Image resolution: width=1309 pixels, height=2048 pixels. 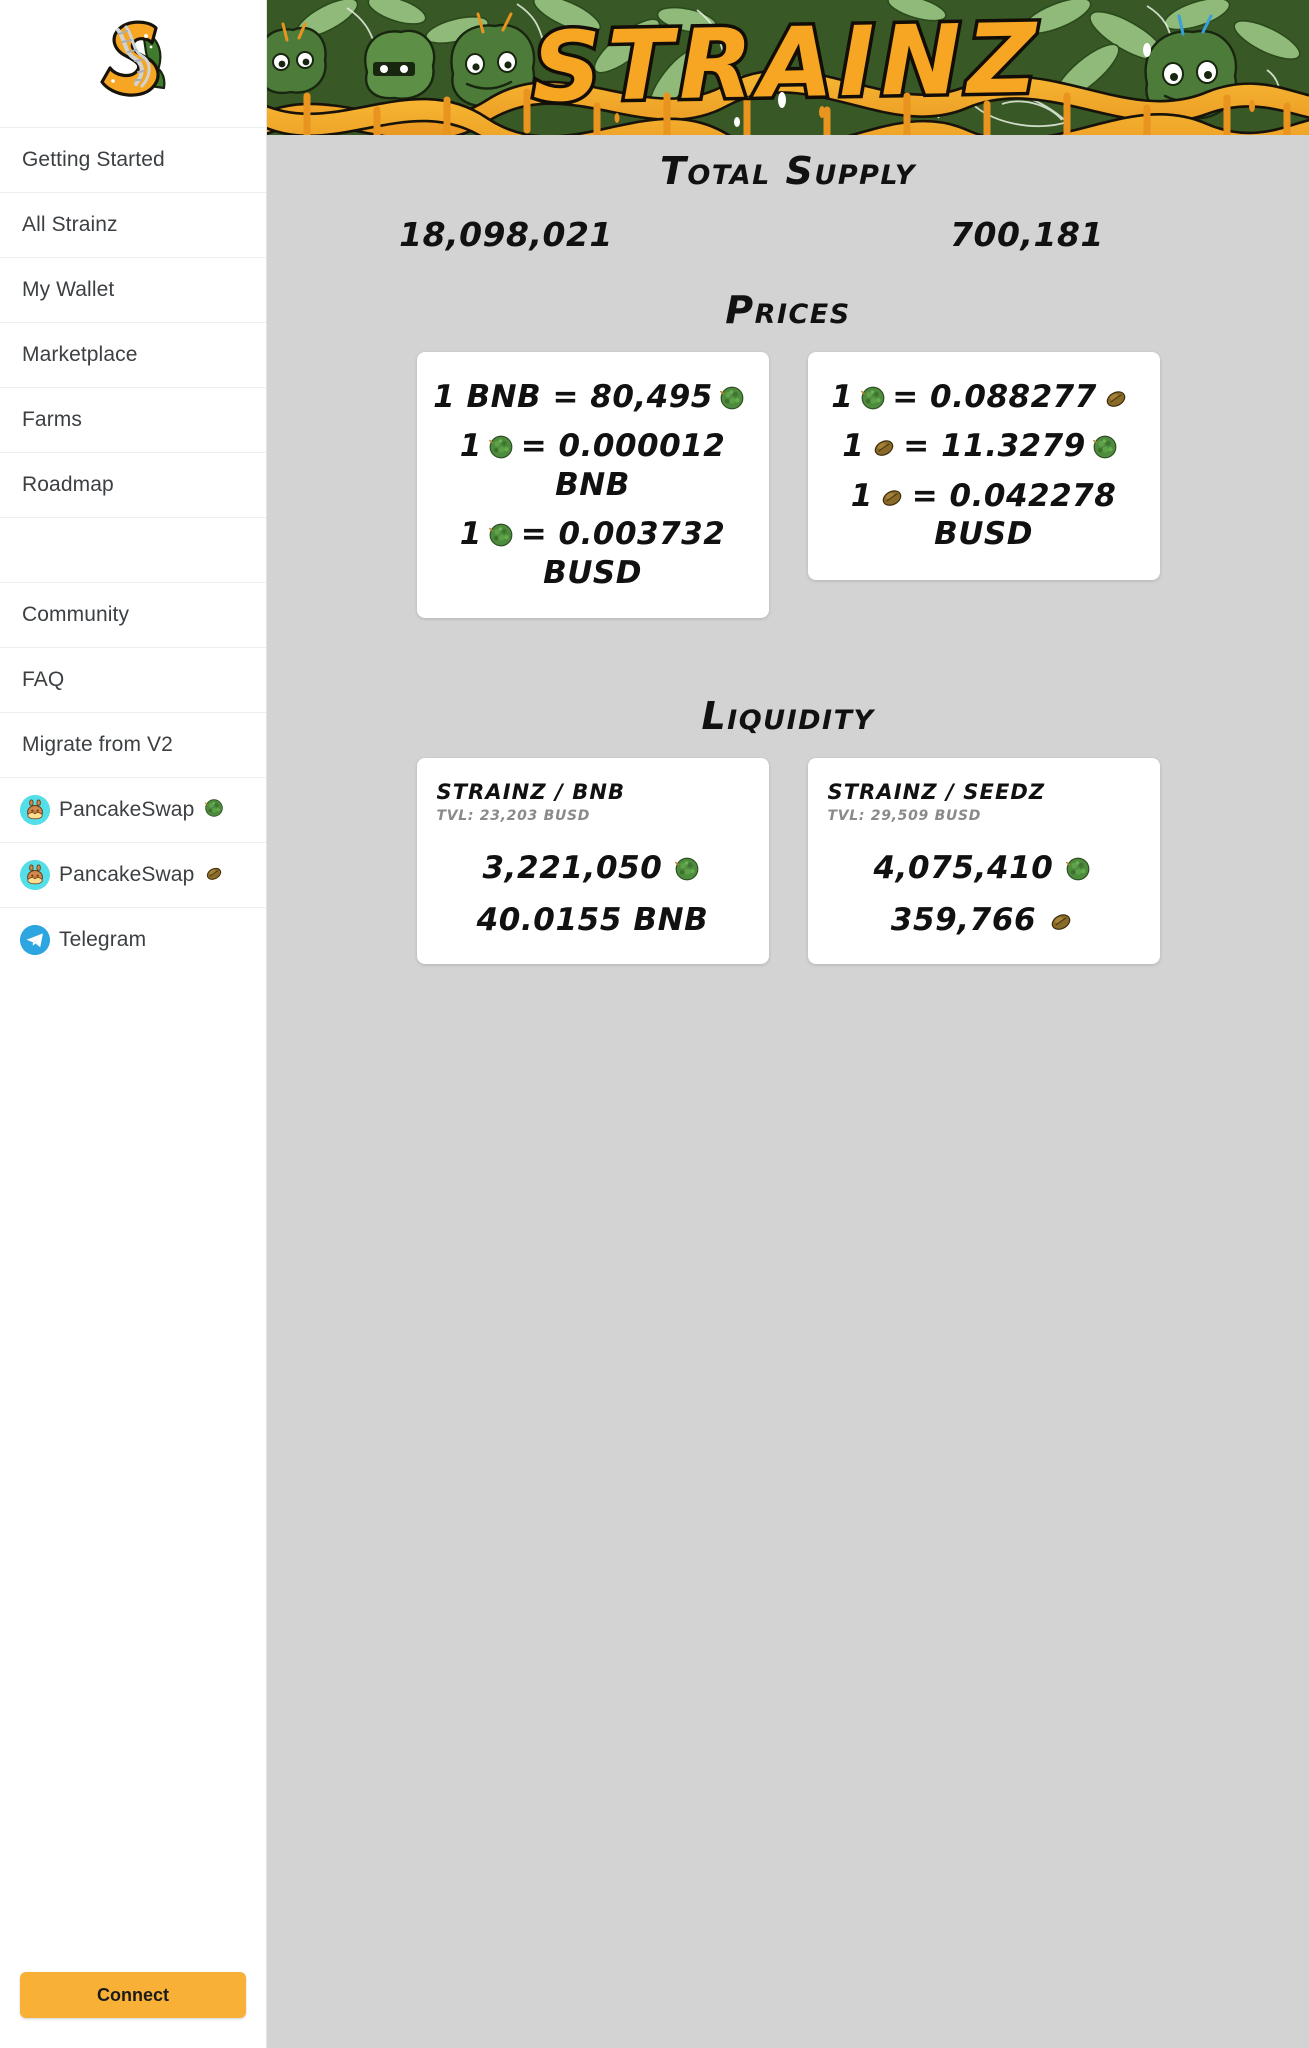 I want to click on connect-button-container: Connect, so click(x=133, y=2010).